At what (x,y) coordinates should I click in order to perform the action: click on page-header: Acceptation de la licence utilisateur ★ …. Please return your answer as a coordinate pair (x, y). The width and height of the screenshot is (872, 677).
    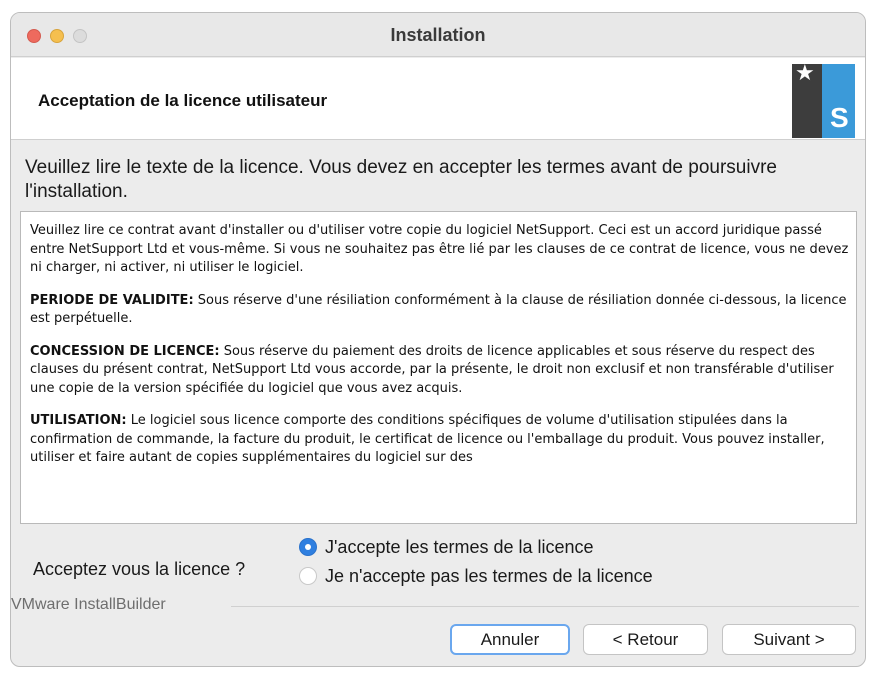
    Looking at the image, I should click on (438, 99).